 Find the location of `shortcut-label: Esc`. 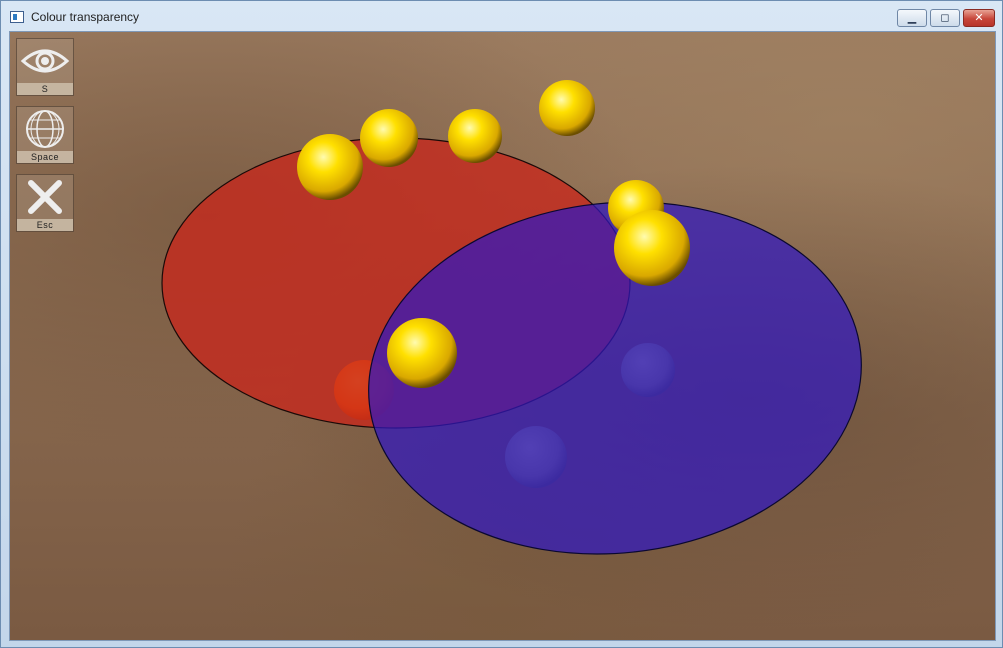

shortcut-label: Esc is located at coordinates (45, 225).